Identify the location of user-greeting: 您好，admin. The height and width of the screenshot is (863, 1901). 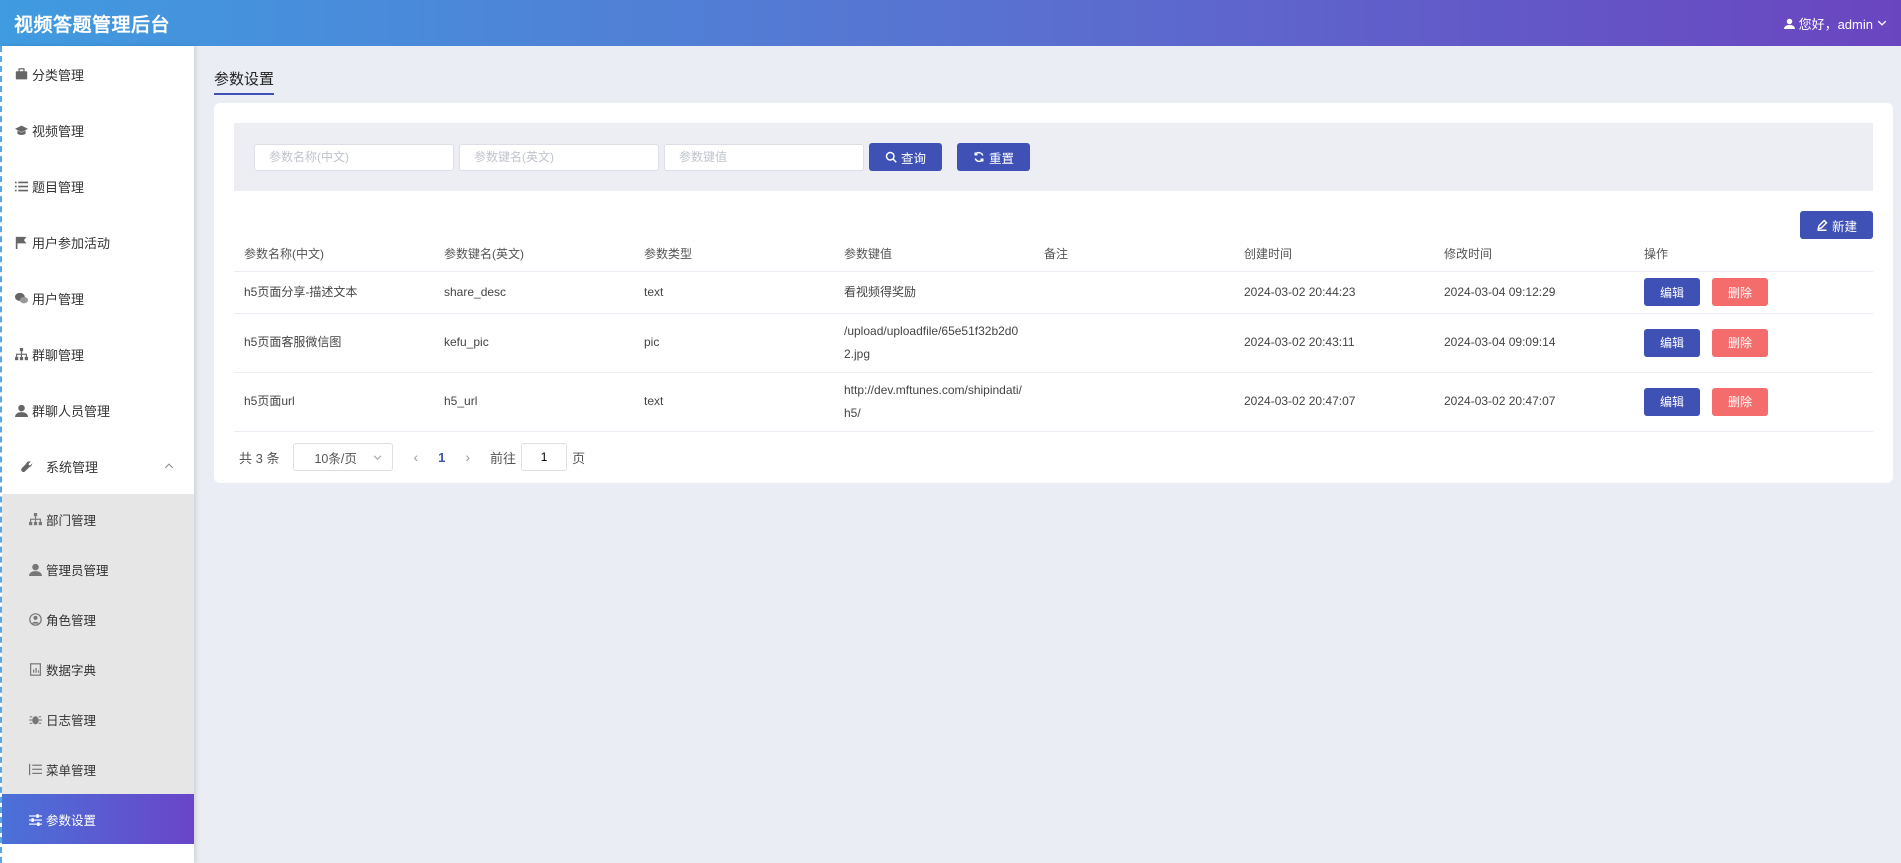
(1835, 24).